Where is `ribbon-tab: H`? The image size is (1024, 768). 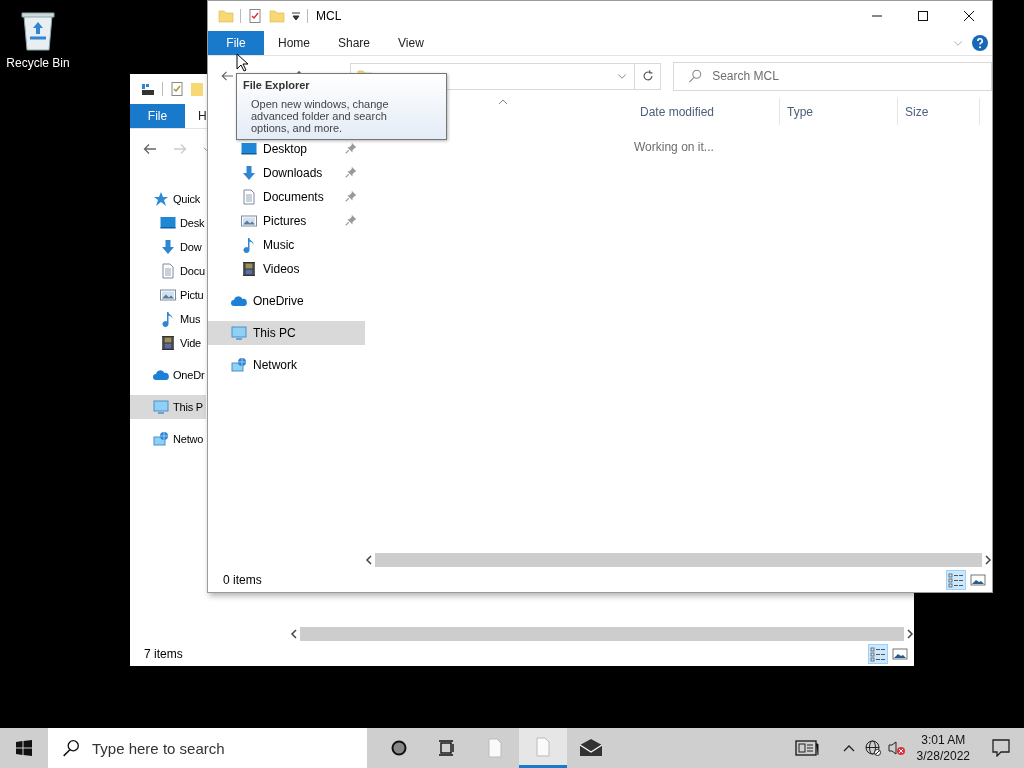
ribbon-tab: H is located at coordinates (196, 116).